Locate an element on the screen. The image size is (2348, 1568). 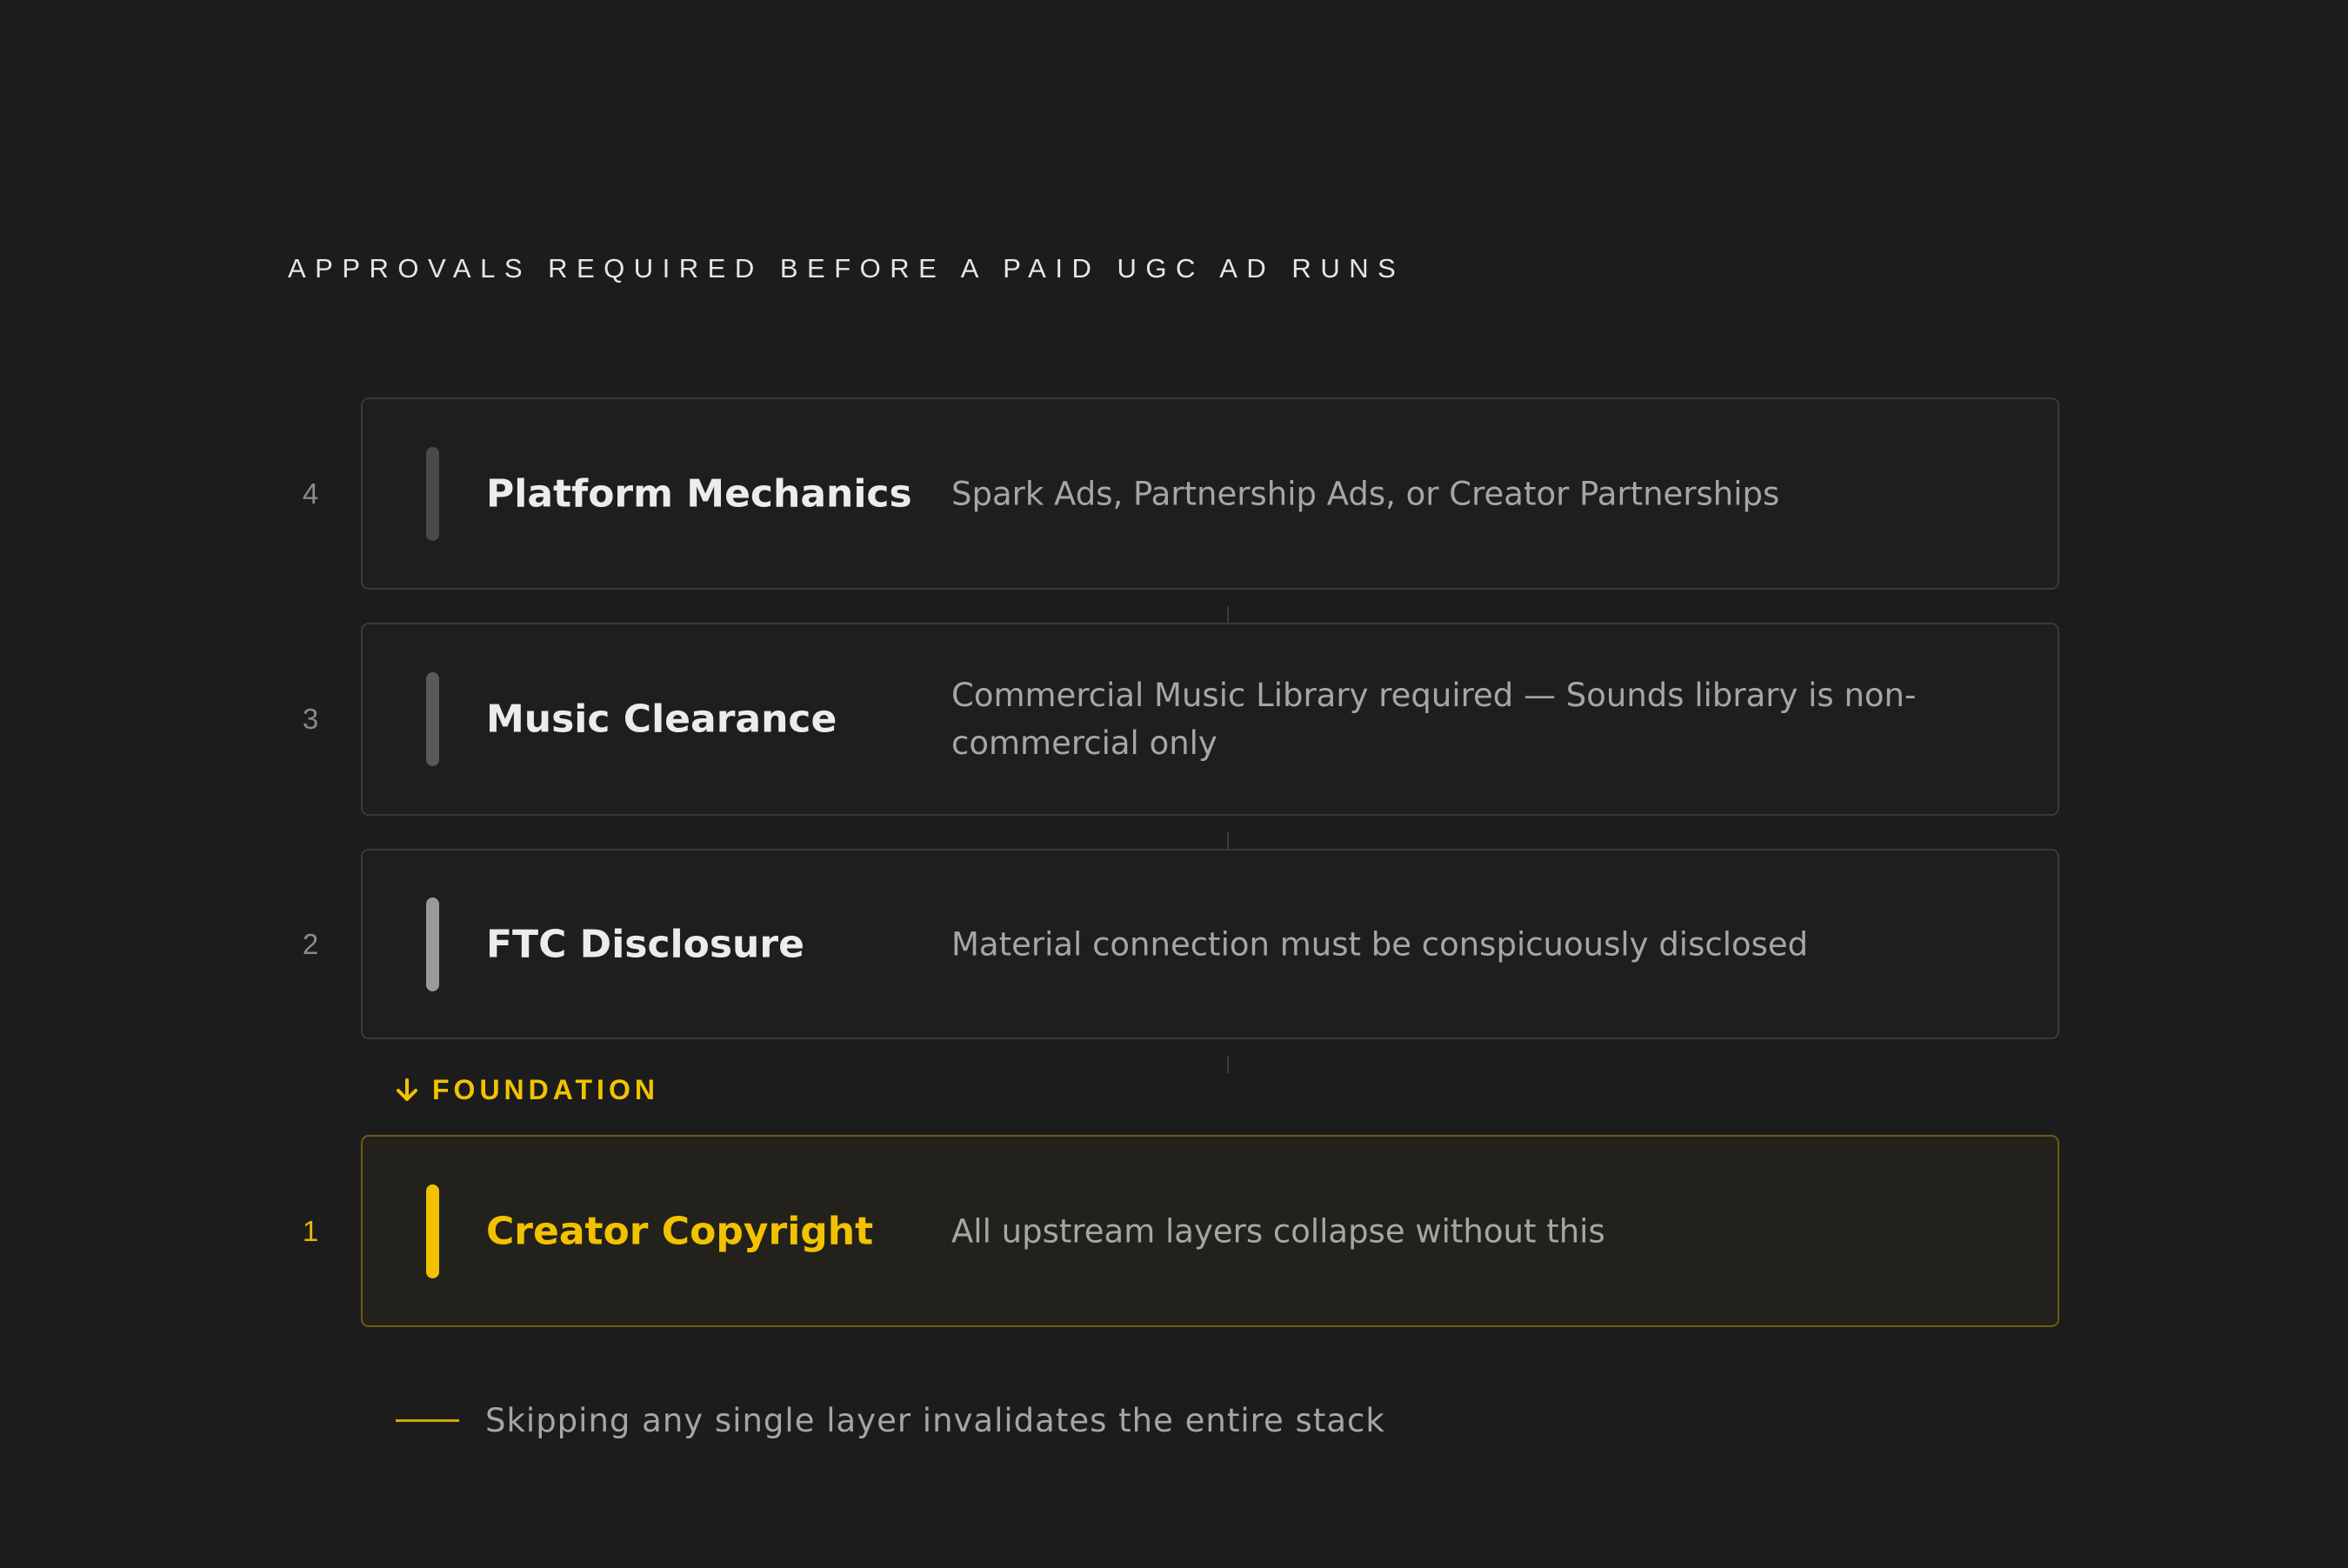
foundation-label: FOUNDATION is located at coordinates (527, 1090).